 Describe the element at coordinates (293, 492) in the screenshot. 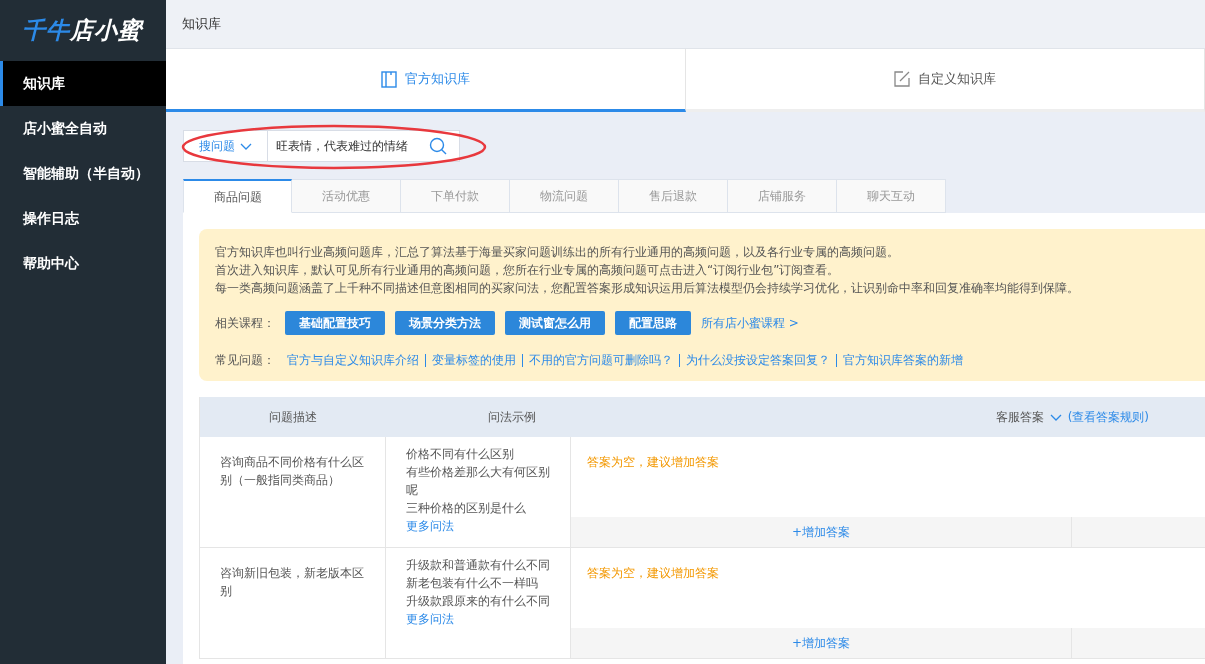

I see `table-cell: 咨询商品不同价格有什么区别（一般指同类商品）` at that location.